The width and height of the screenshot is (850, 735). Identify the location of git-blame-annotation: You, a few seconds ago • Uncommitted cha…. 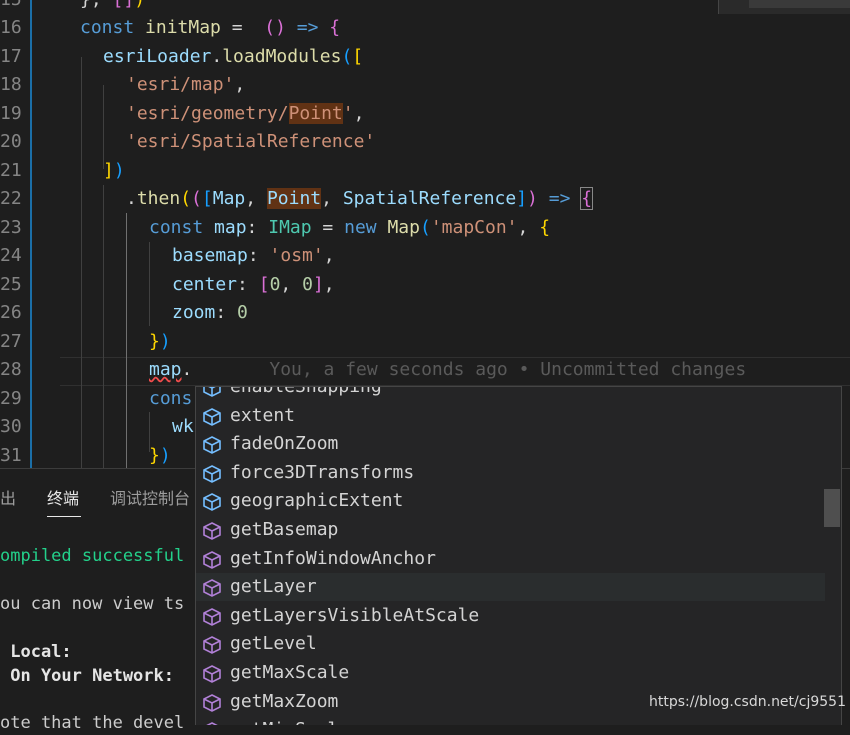
(508, 369).